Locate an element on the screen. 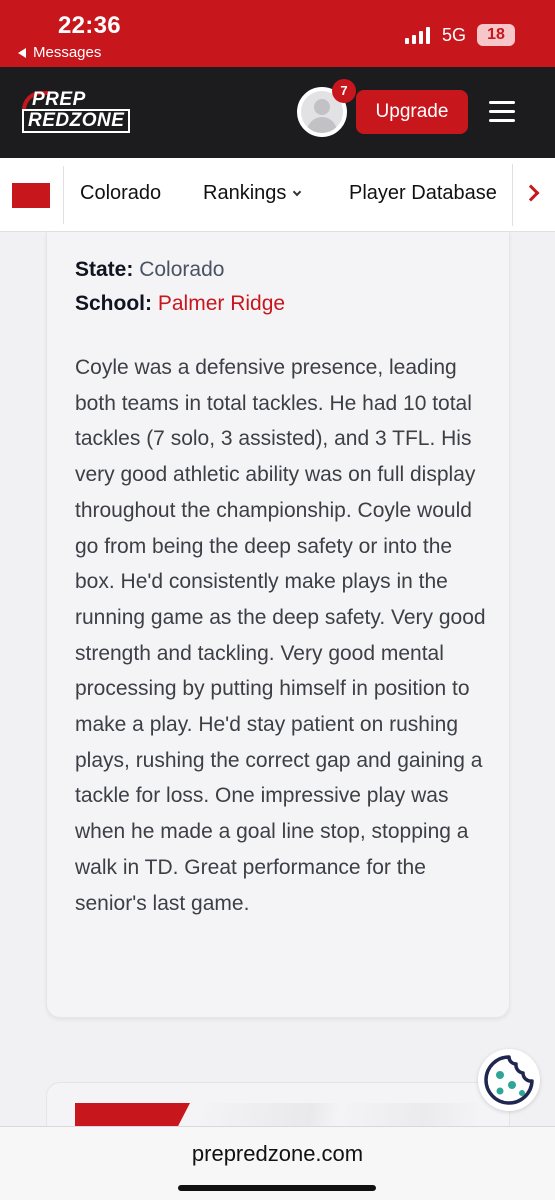 The image size is (555, 1200). subnav-divider is located at coordinates (63, 195).